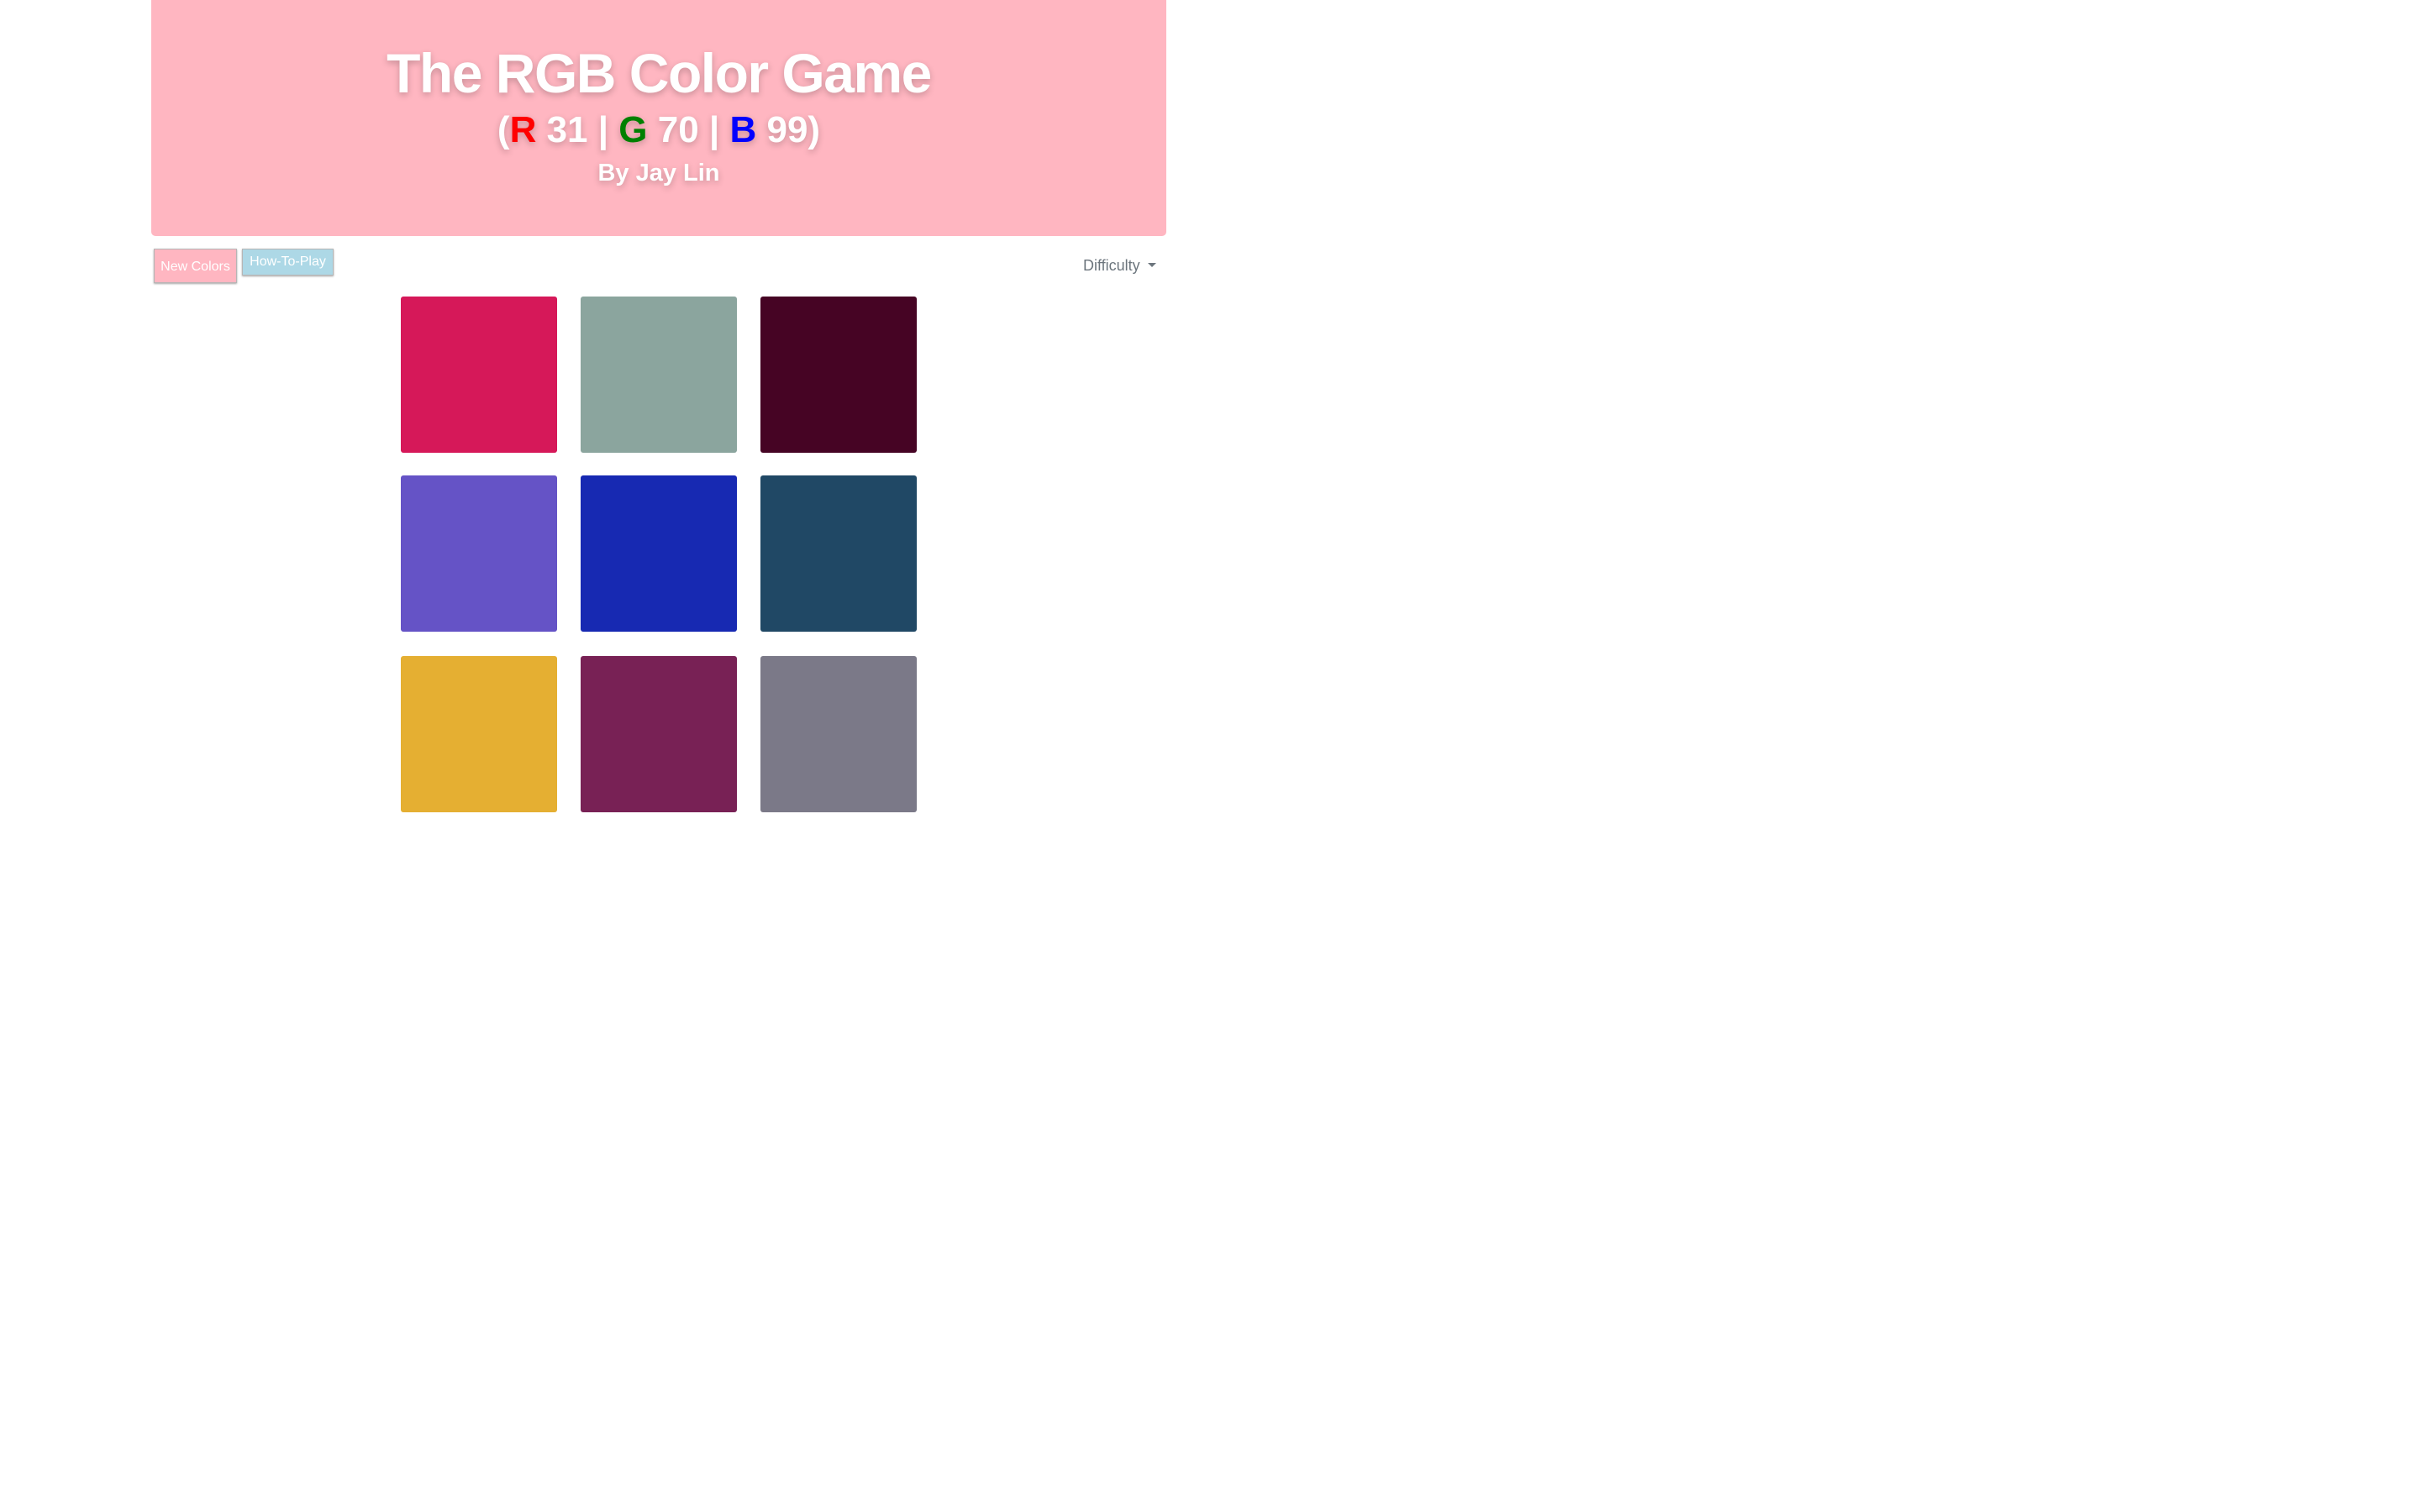 This screenshot has width=2420, height=1512. What do you see at coordinates (195, 266) in the screenshot?
I see `new-colors-button: New Colors` at bounding box center [195, 266].